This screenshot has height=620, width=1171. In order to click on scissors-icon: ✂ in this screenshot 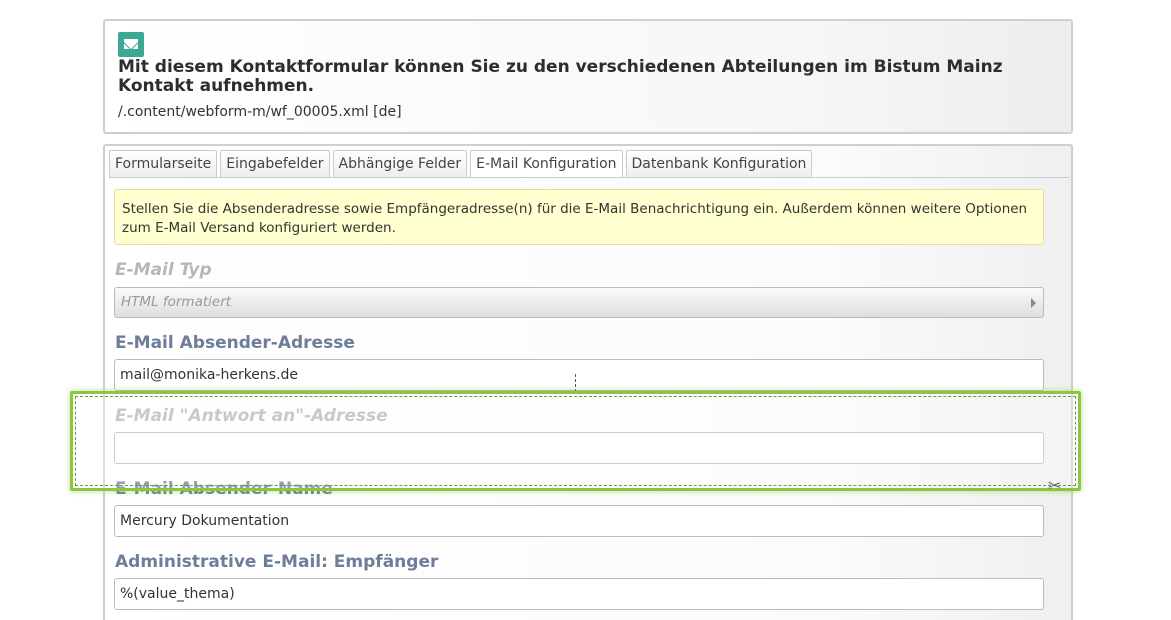, I will do `click(1059, 486)`.